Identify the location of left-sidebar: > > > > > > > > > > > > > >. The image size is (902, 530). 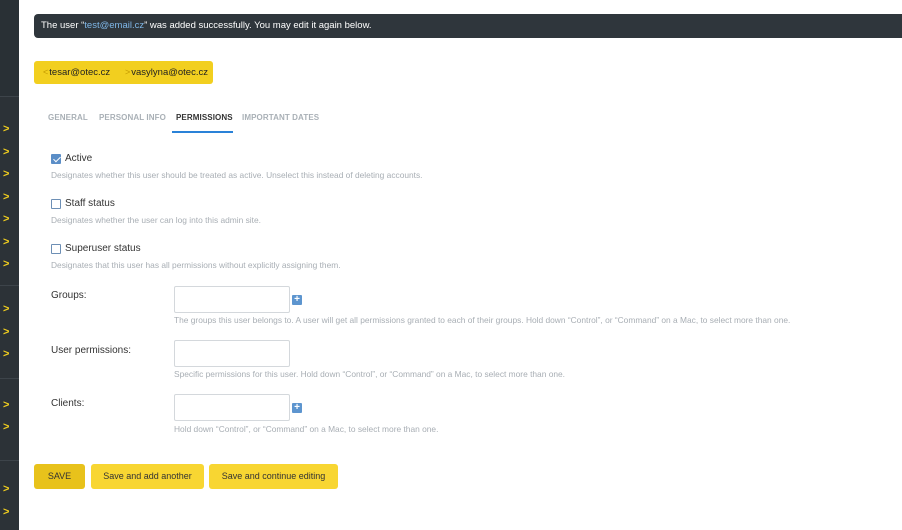
(9, 265).